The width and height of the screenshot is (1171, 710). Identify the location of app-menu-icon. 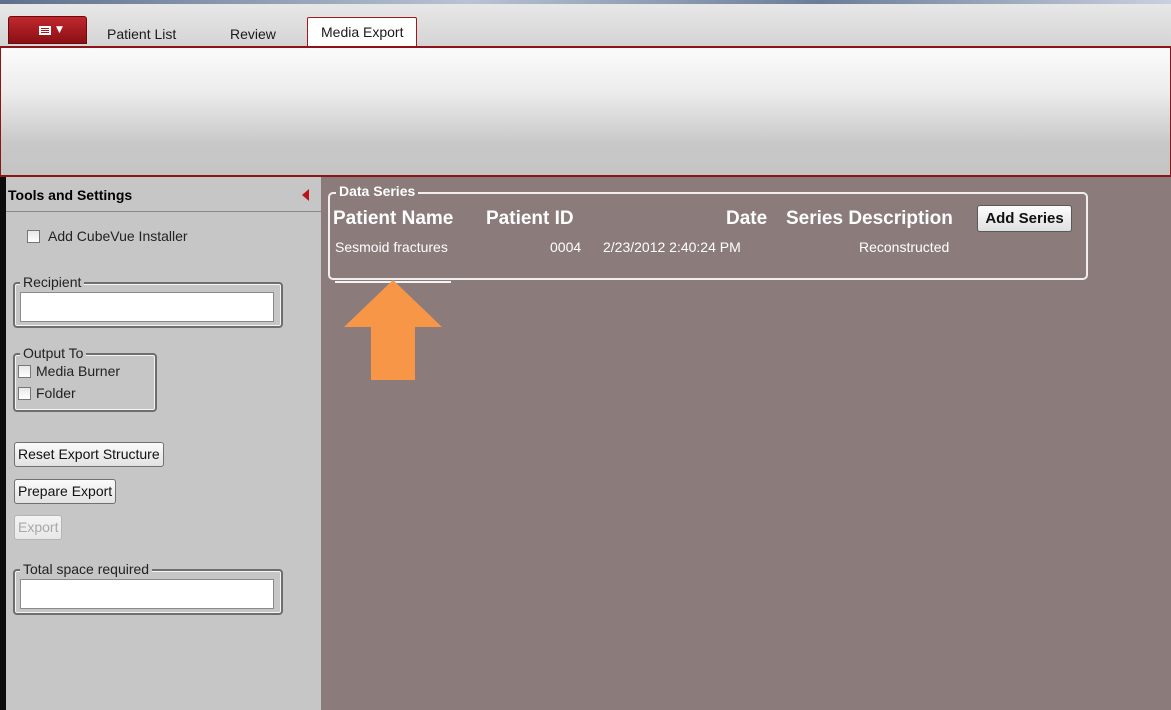
(45, 30).